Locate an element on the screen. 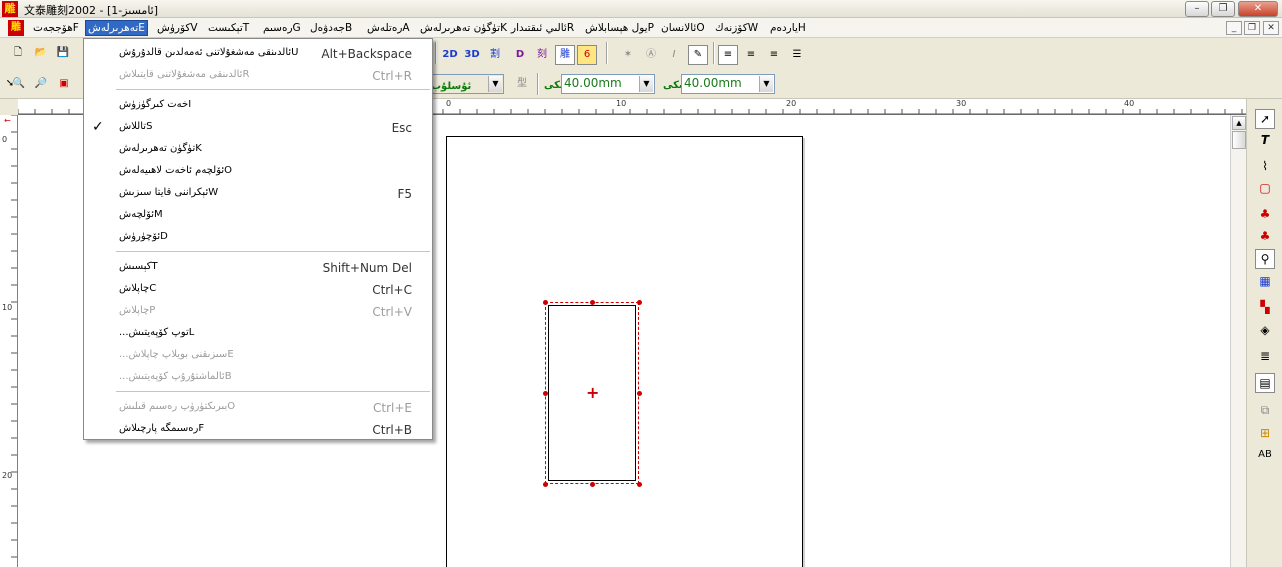 Image resolution: width=1282 pixels, height=567 pixels. fill-bucket-icon: ◈ is located at coordinates (1265, 330).